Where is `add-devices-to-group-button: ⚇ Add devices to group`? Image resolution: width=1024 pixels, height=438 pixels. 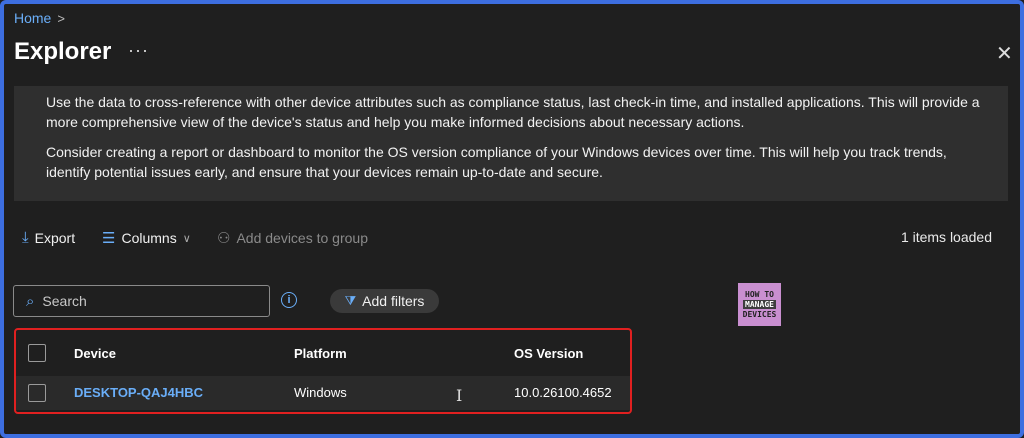 add-devices-to-group-button: ⚇ Add devices to group is located at coordinates (292, 238).